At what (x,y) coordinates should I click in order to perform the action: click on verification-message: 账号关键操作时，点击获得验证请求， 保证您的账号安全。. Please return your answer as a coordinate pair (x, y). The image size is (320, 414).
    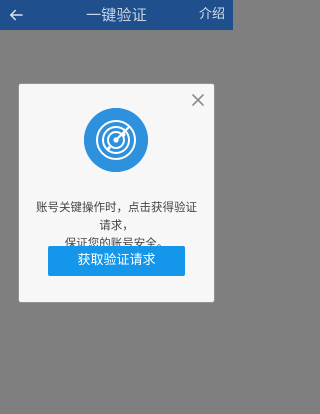
    Looking at the image, I should click on (116, 225).